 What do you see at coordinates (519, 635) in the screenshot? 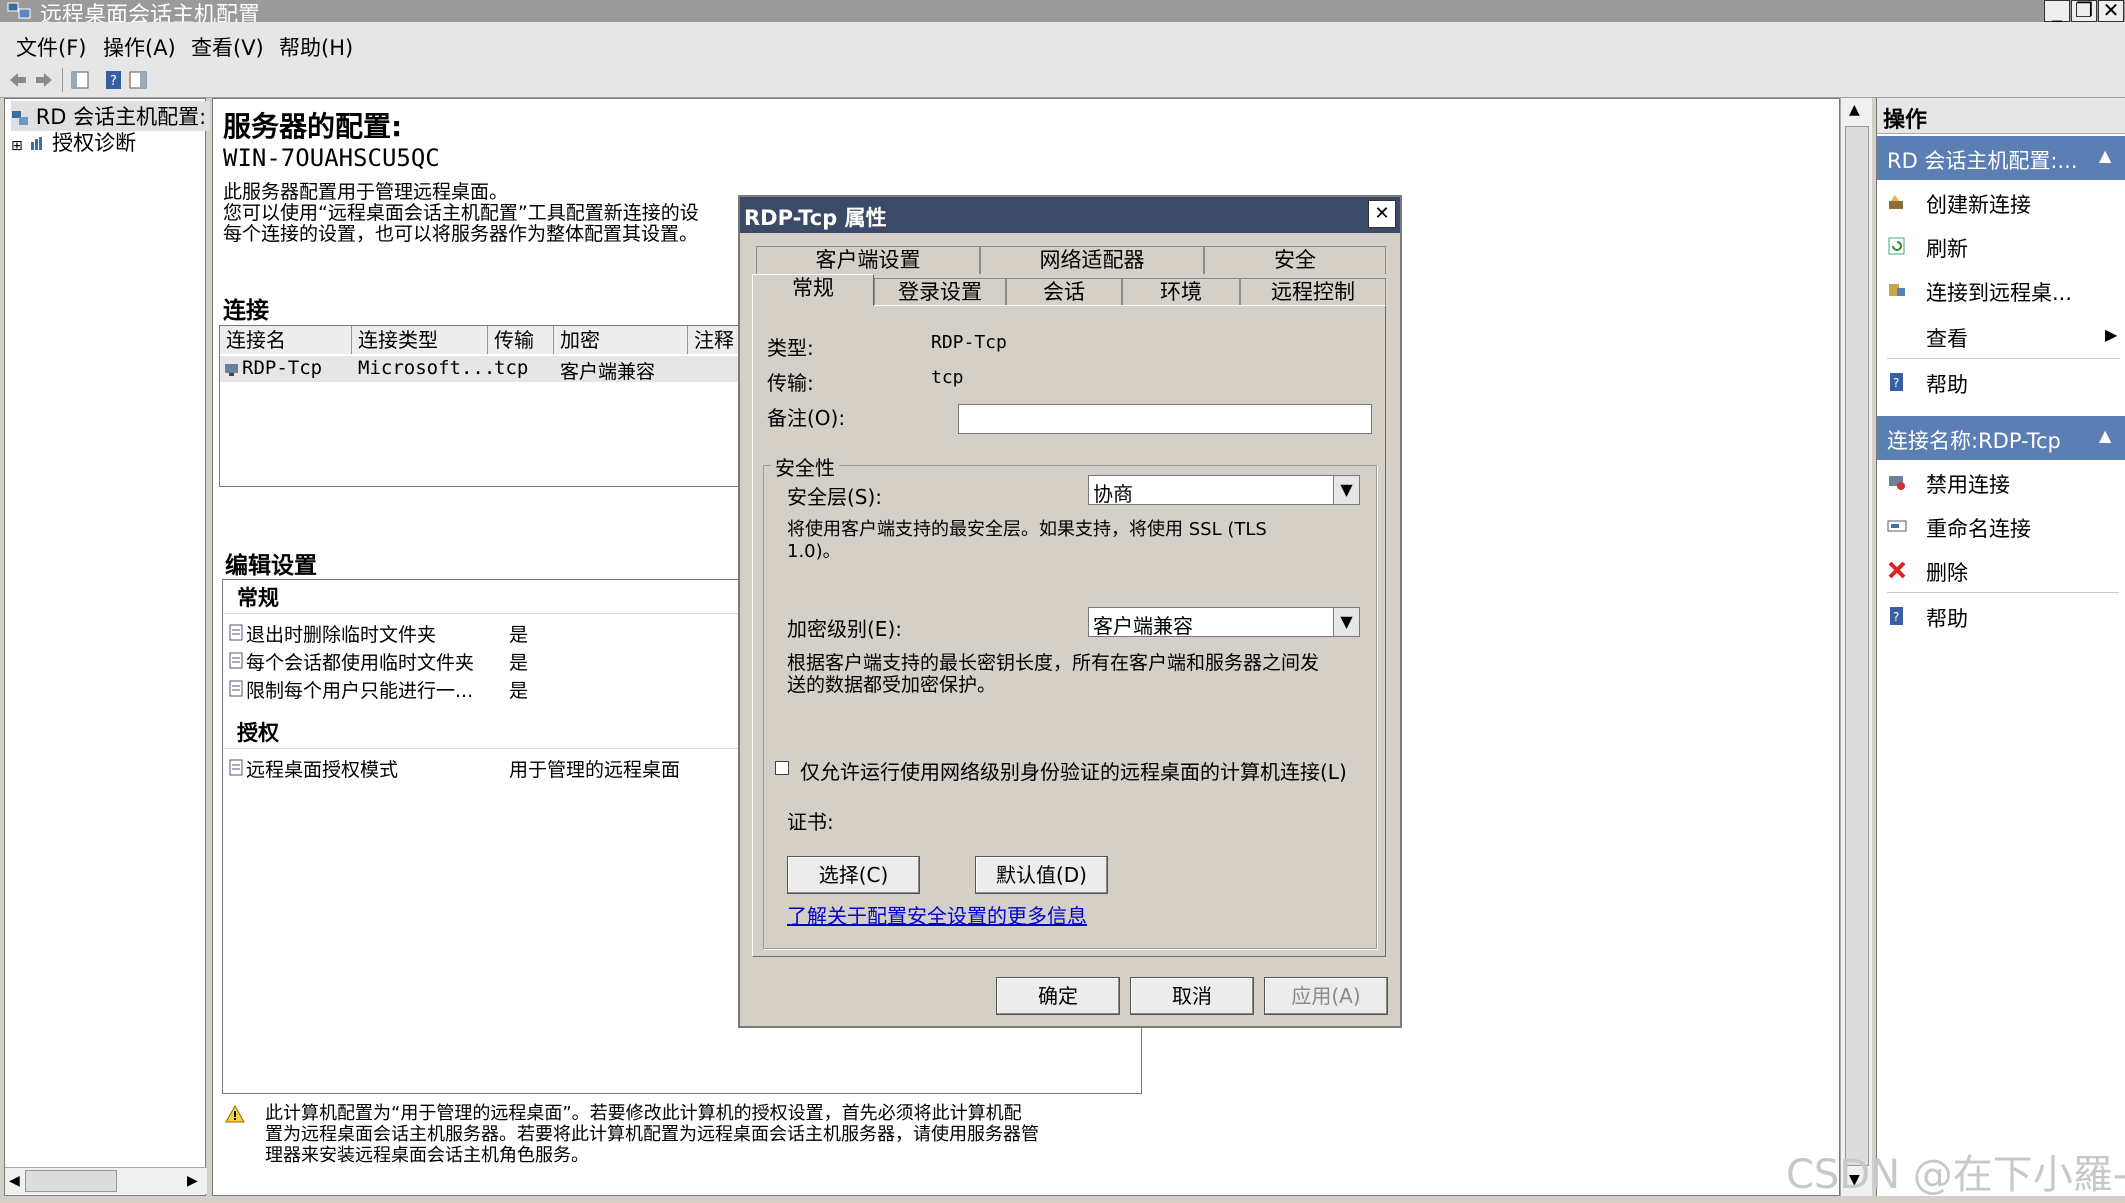
I see `setting-value: 是` at bounding box center [519, 635].